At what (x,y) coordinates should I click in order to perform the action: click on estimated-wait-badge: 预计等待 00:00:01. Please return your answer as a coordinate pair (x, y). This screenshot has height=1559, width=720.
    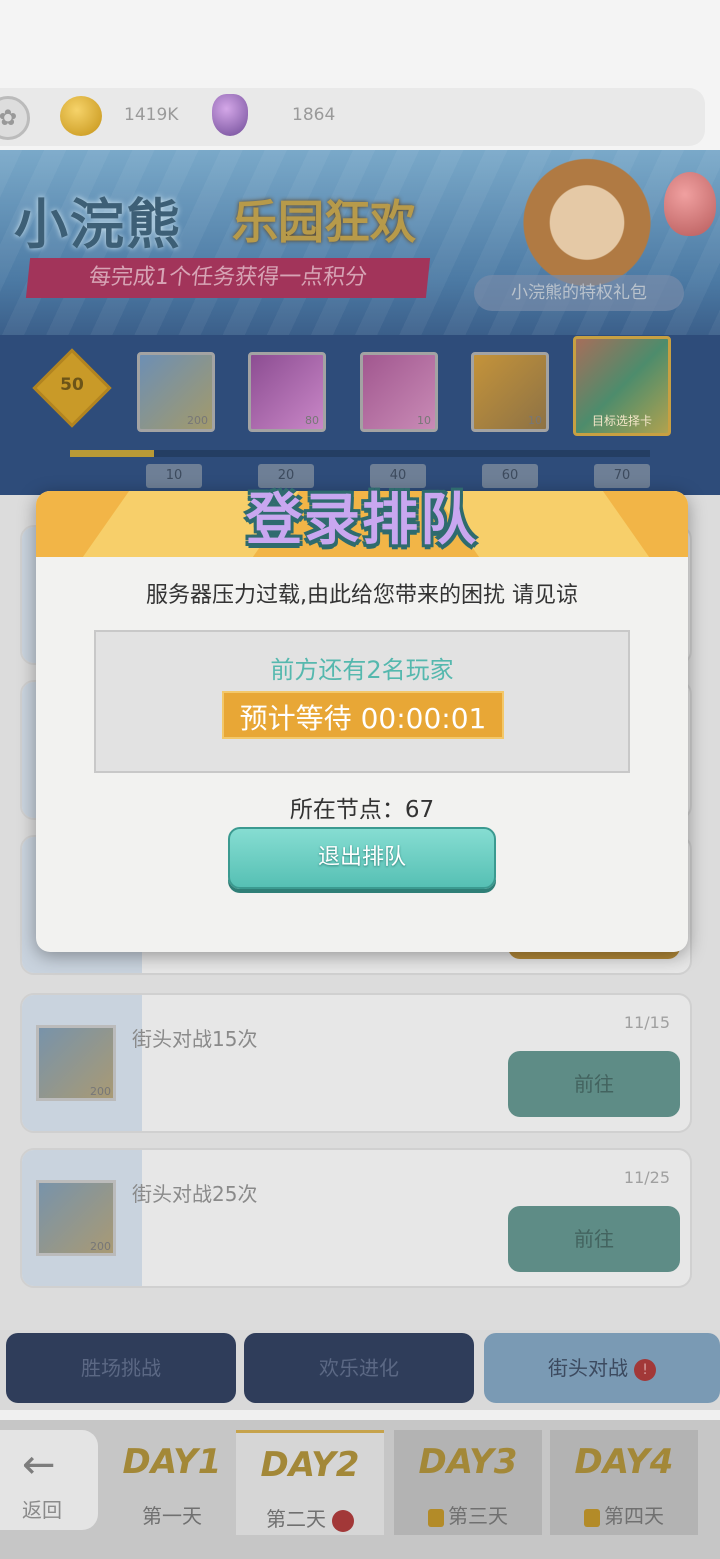
    Looking at the image, I should click on (363, 715).